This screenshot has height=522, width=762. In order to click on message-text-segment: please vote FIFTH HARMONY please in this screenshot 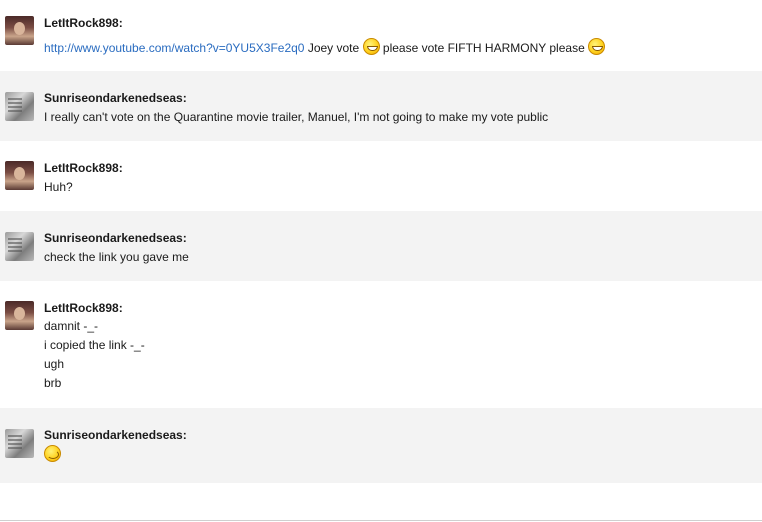, I will do `click(483, 48)`.